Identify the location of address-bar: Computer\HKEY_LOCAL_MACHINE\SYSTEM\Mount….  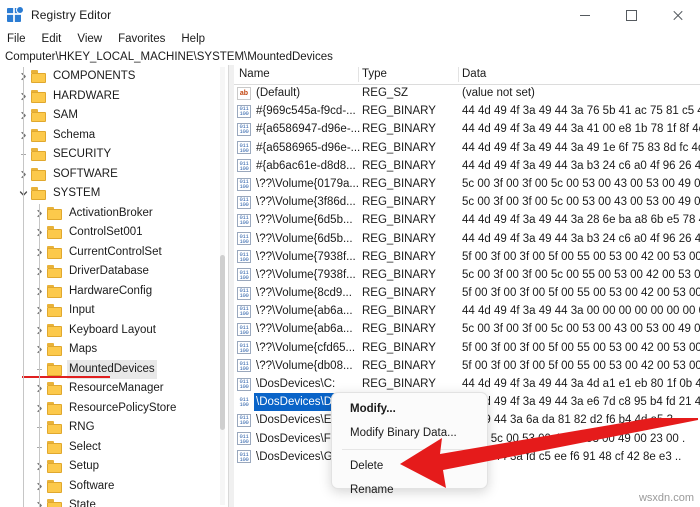
(350, 57).